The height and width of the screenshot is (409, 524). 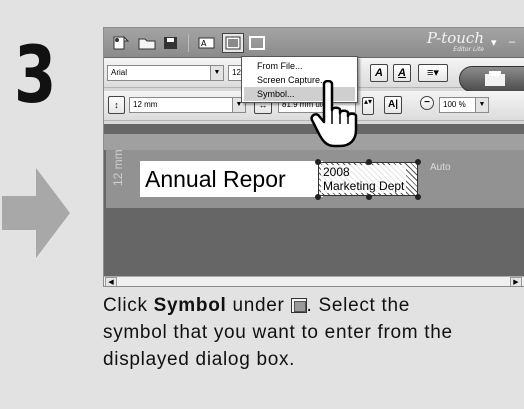 What do you see at coordinates (402, 73) in the screenshot?
I see `underline-button: A` at bounding box center [402, 73].